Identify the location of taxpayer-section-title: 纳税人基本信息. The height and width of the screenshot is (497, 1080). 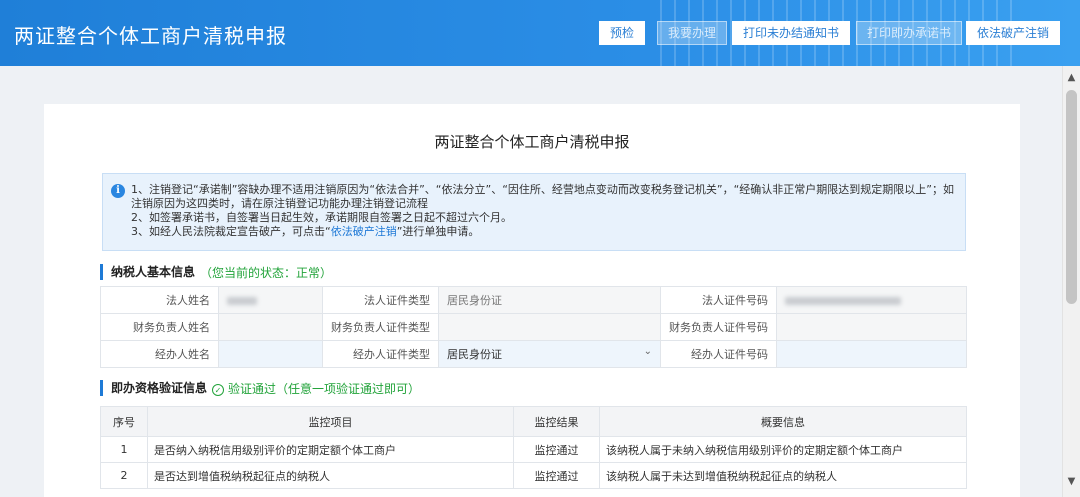
(147, 272).